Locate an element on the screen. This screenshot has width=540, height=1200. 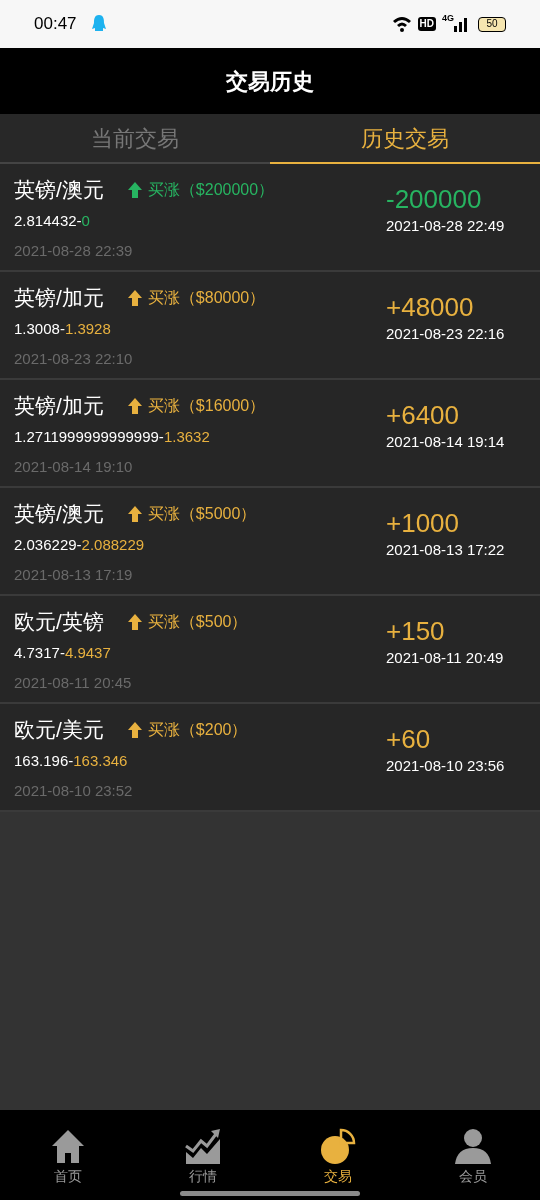
person-icon is located at coordinates (472, 1146).